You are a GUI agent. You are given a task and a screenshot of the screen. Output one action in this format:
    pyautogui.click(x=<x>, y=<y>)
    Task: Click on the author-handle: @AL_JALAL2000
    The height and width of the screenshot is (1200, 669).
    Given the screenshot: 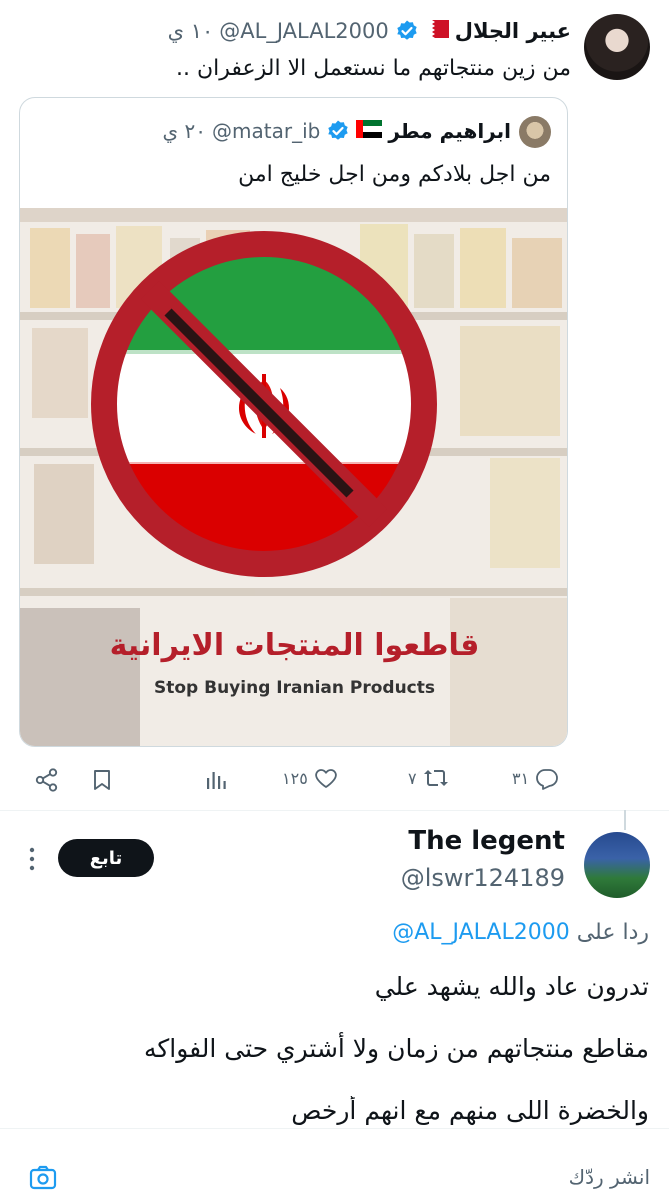 What is the action you would take?
    pyautogui.click(x=303, y=31)
    